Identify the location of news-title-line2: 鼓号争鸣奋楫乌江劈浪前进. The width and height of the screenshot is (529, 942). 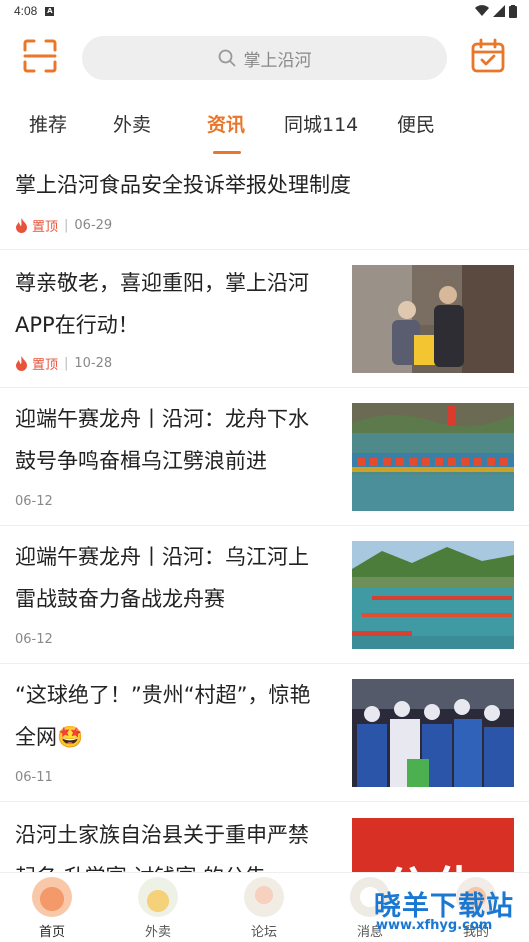
(141, 461).